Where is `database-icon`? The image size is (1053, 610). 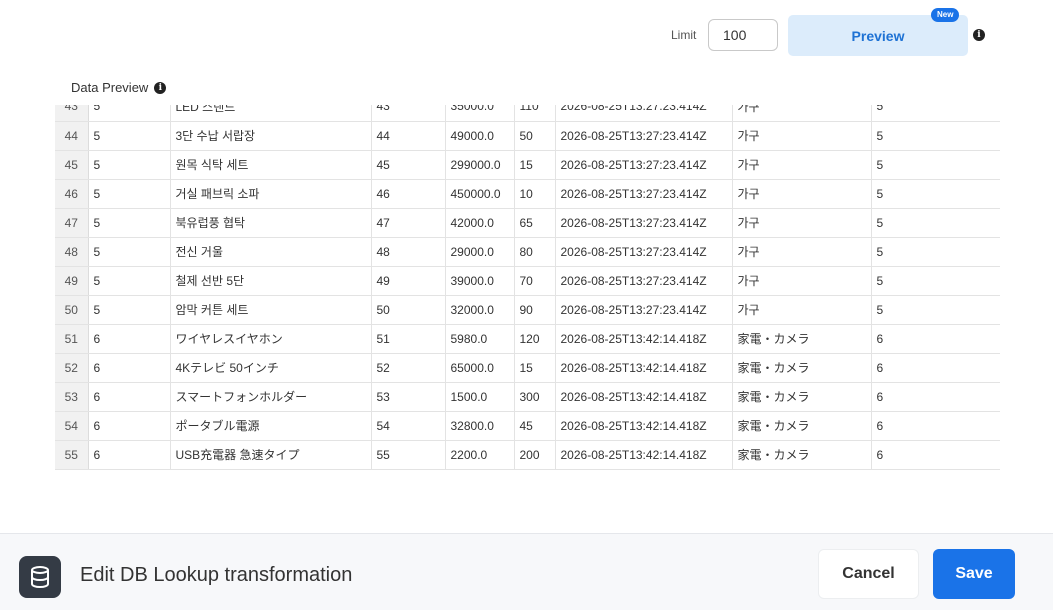 database-icon is located at coordinates (40, 577).